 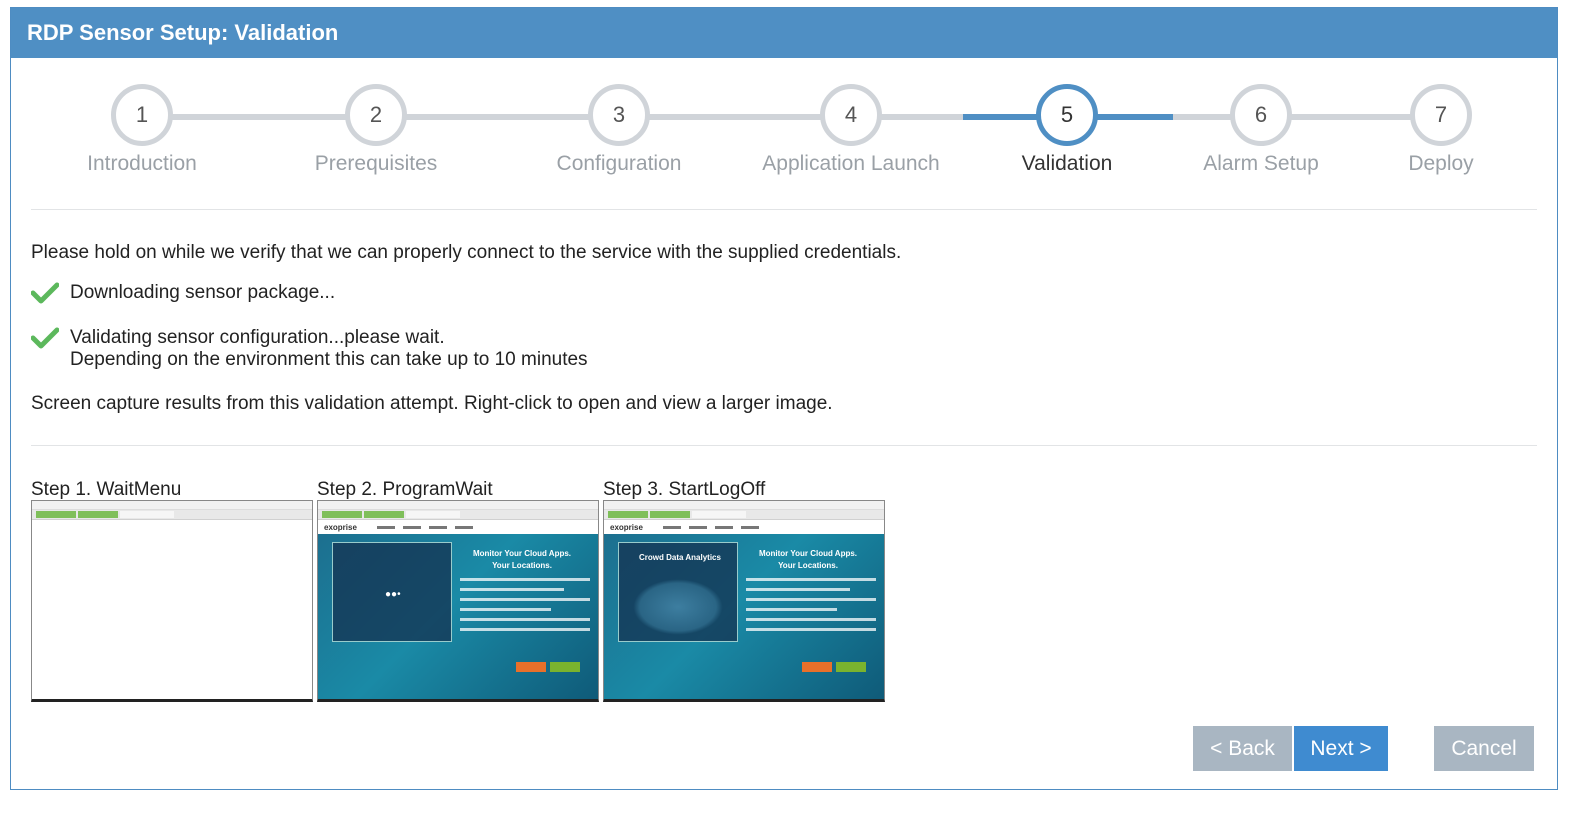 What do you see at coordinates (678, 607) in the screenshot?
I see `world-map-icon` at bounding box center [678, 607].